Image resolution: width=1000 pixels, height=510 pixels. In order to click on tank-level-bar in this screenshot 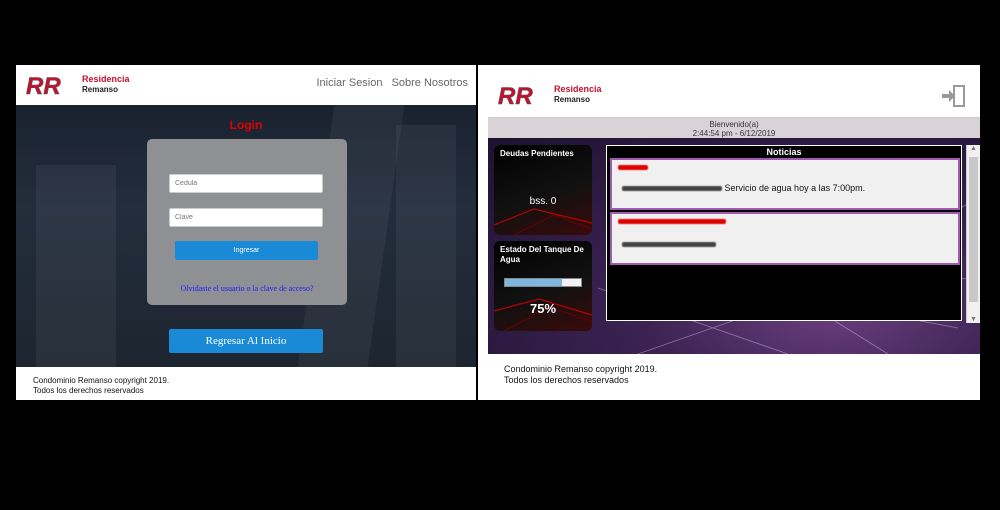, I will do `click(543, 282)`.